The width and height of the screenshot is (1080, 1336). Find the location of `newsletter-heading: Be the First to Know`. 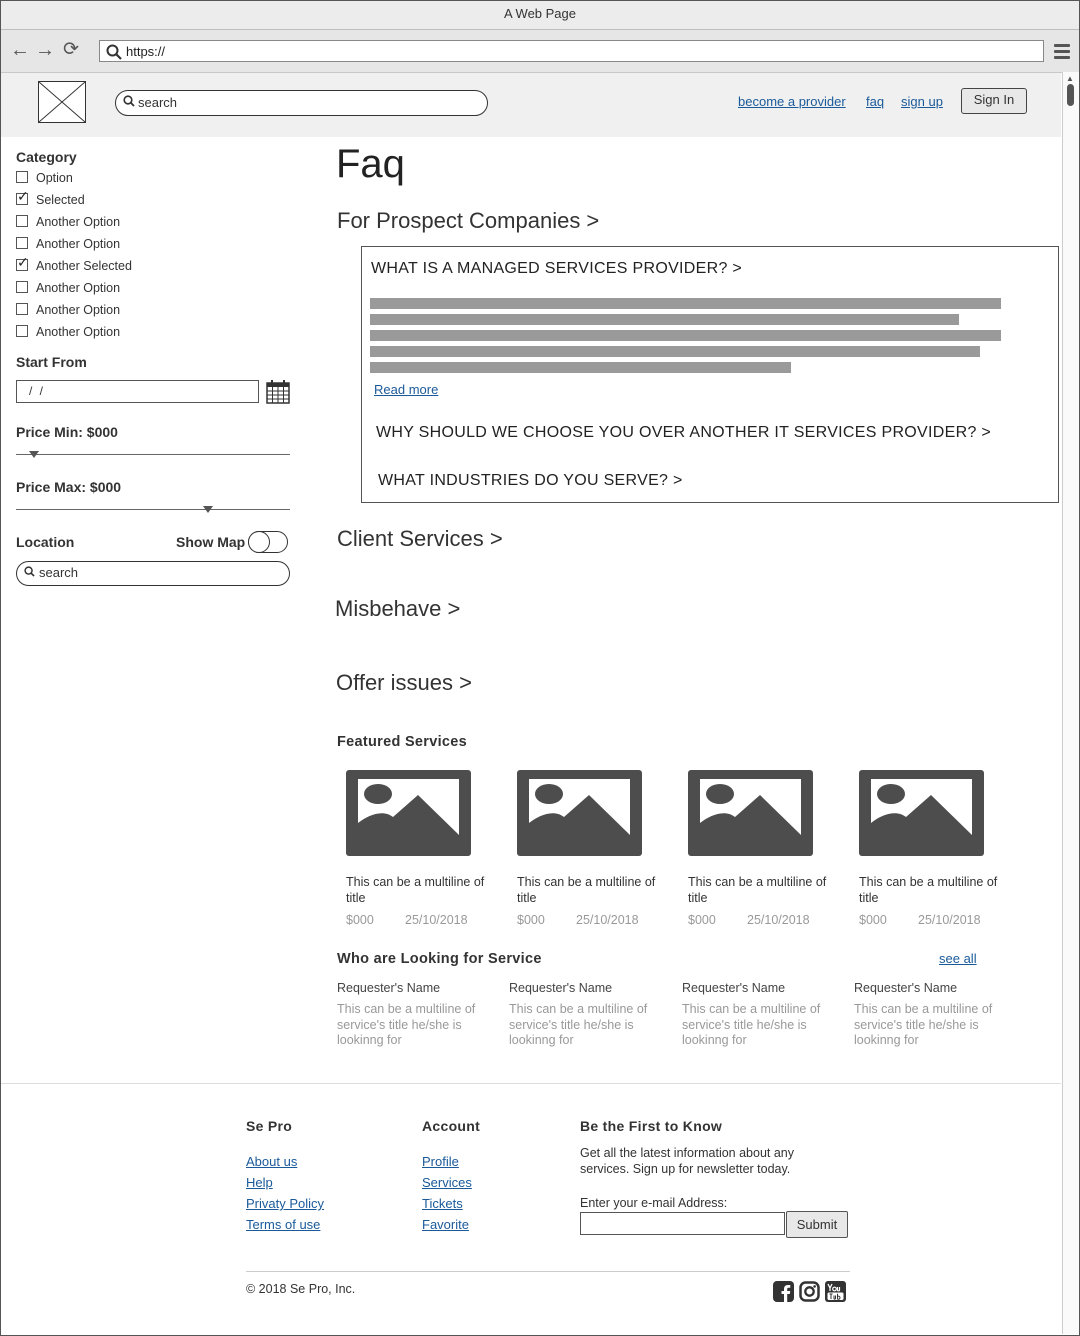

newsletter-heading: Be the First to Know is located at coordinates (651, 1126).